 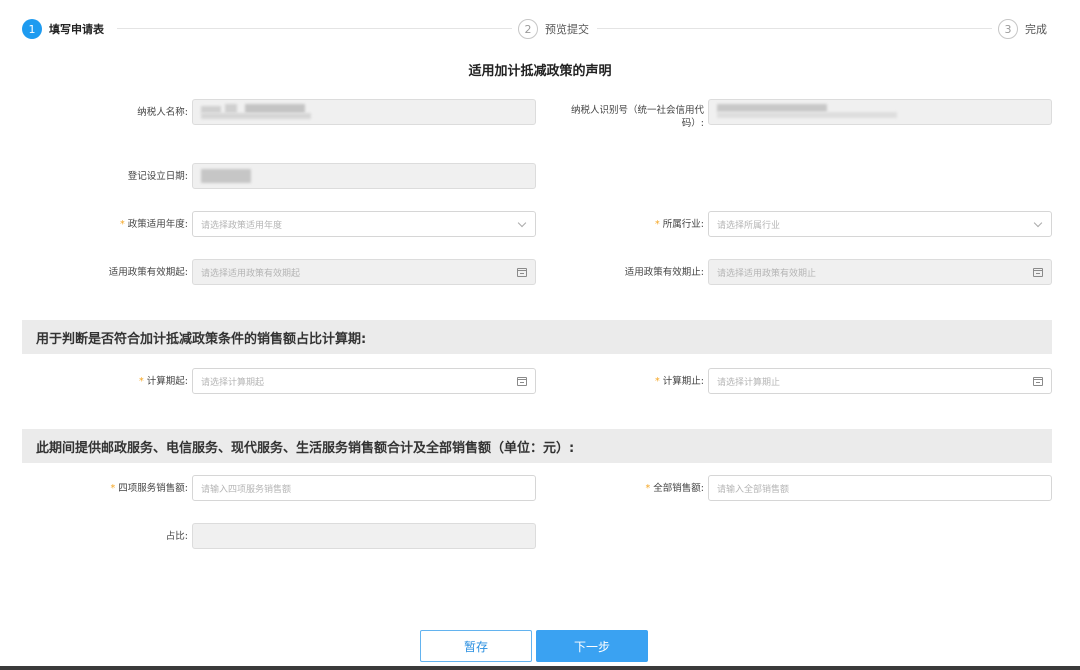 I want to click on four-sales-input: 请输入四项服务销售额, so click(x=364, y=488).